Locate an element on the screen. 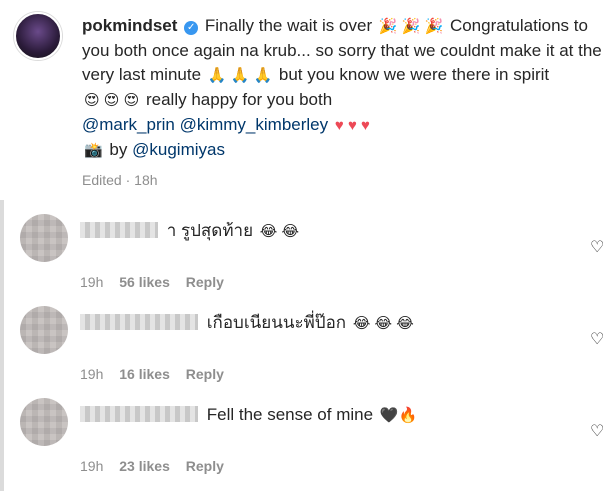 The height and width of the screenshot is (491, 616). party-popper-emoji: 🎉 🎉 🎉 is located at coordinates (411, 26).